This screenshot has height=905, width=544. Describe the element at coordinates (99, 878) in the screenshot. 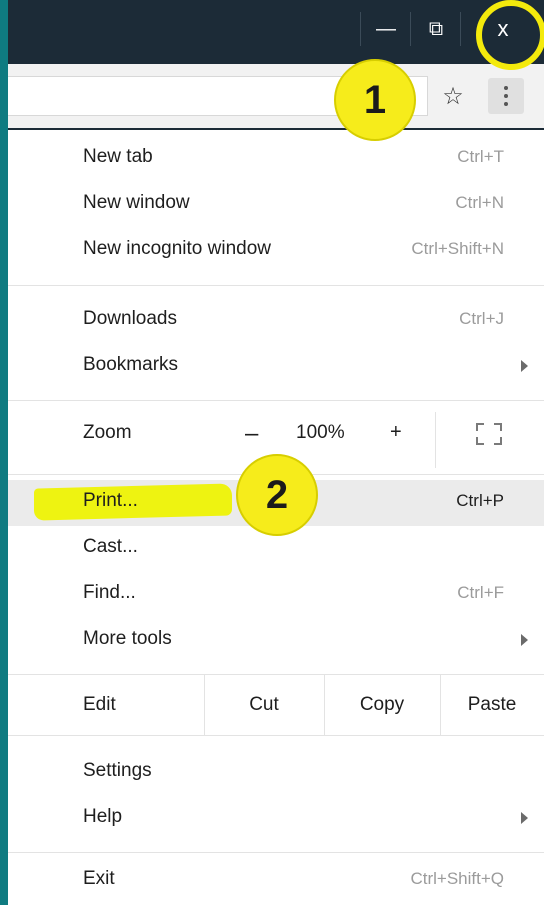

I see `menu-item-label: Exit` at that location.